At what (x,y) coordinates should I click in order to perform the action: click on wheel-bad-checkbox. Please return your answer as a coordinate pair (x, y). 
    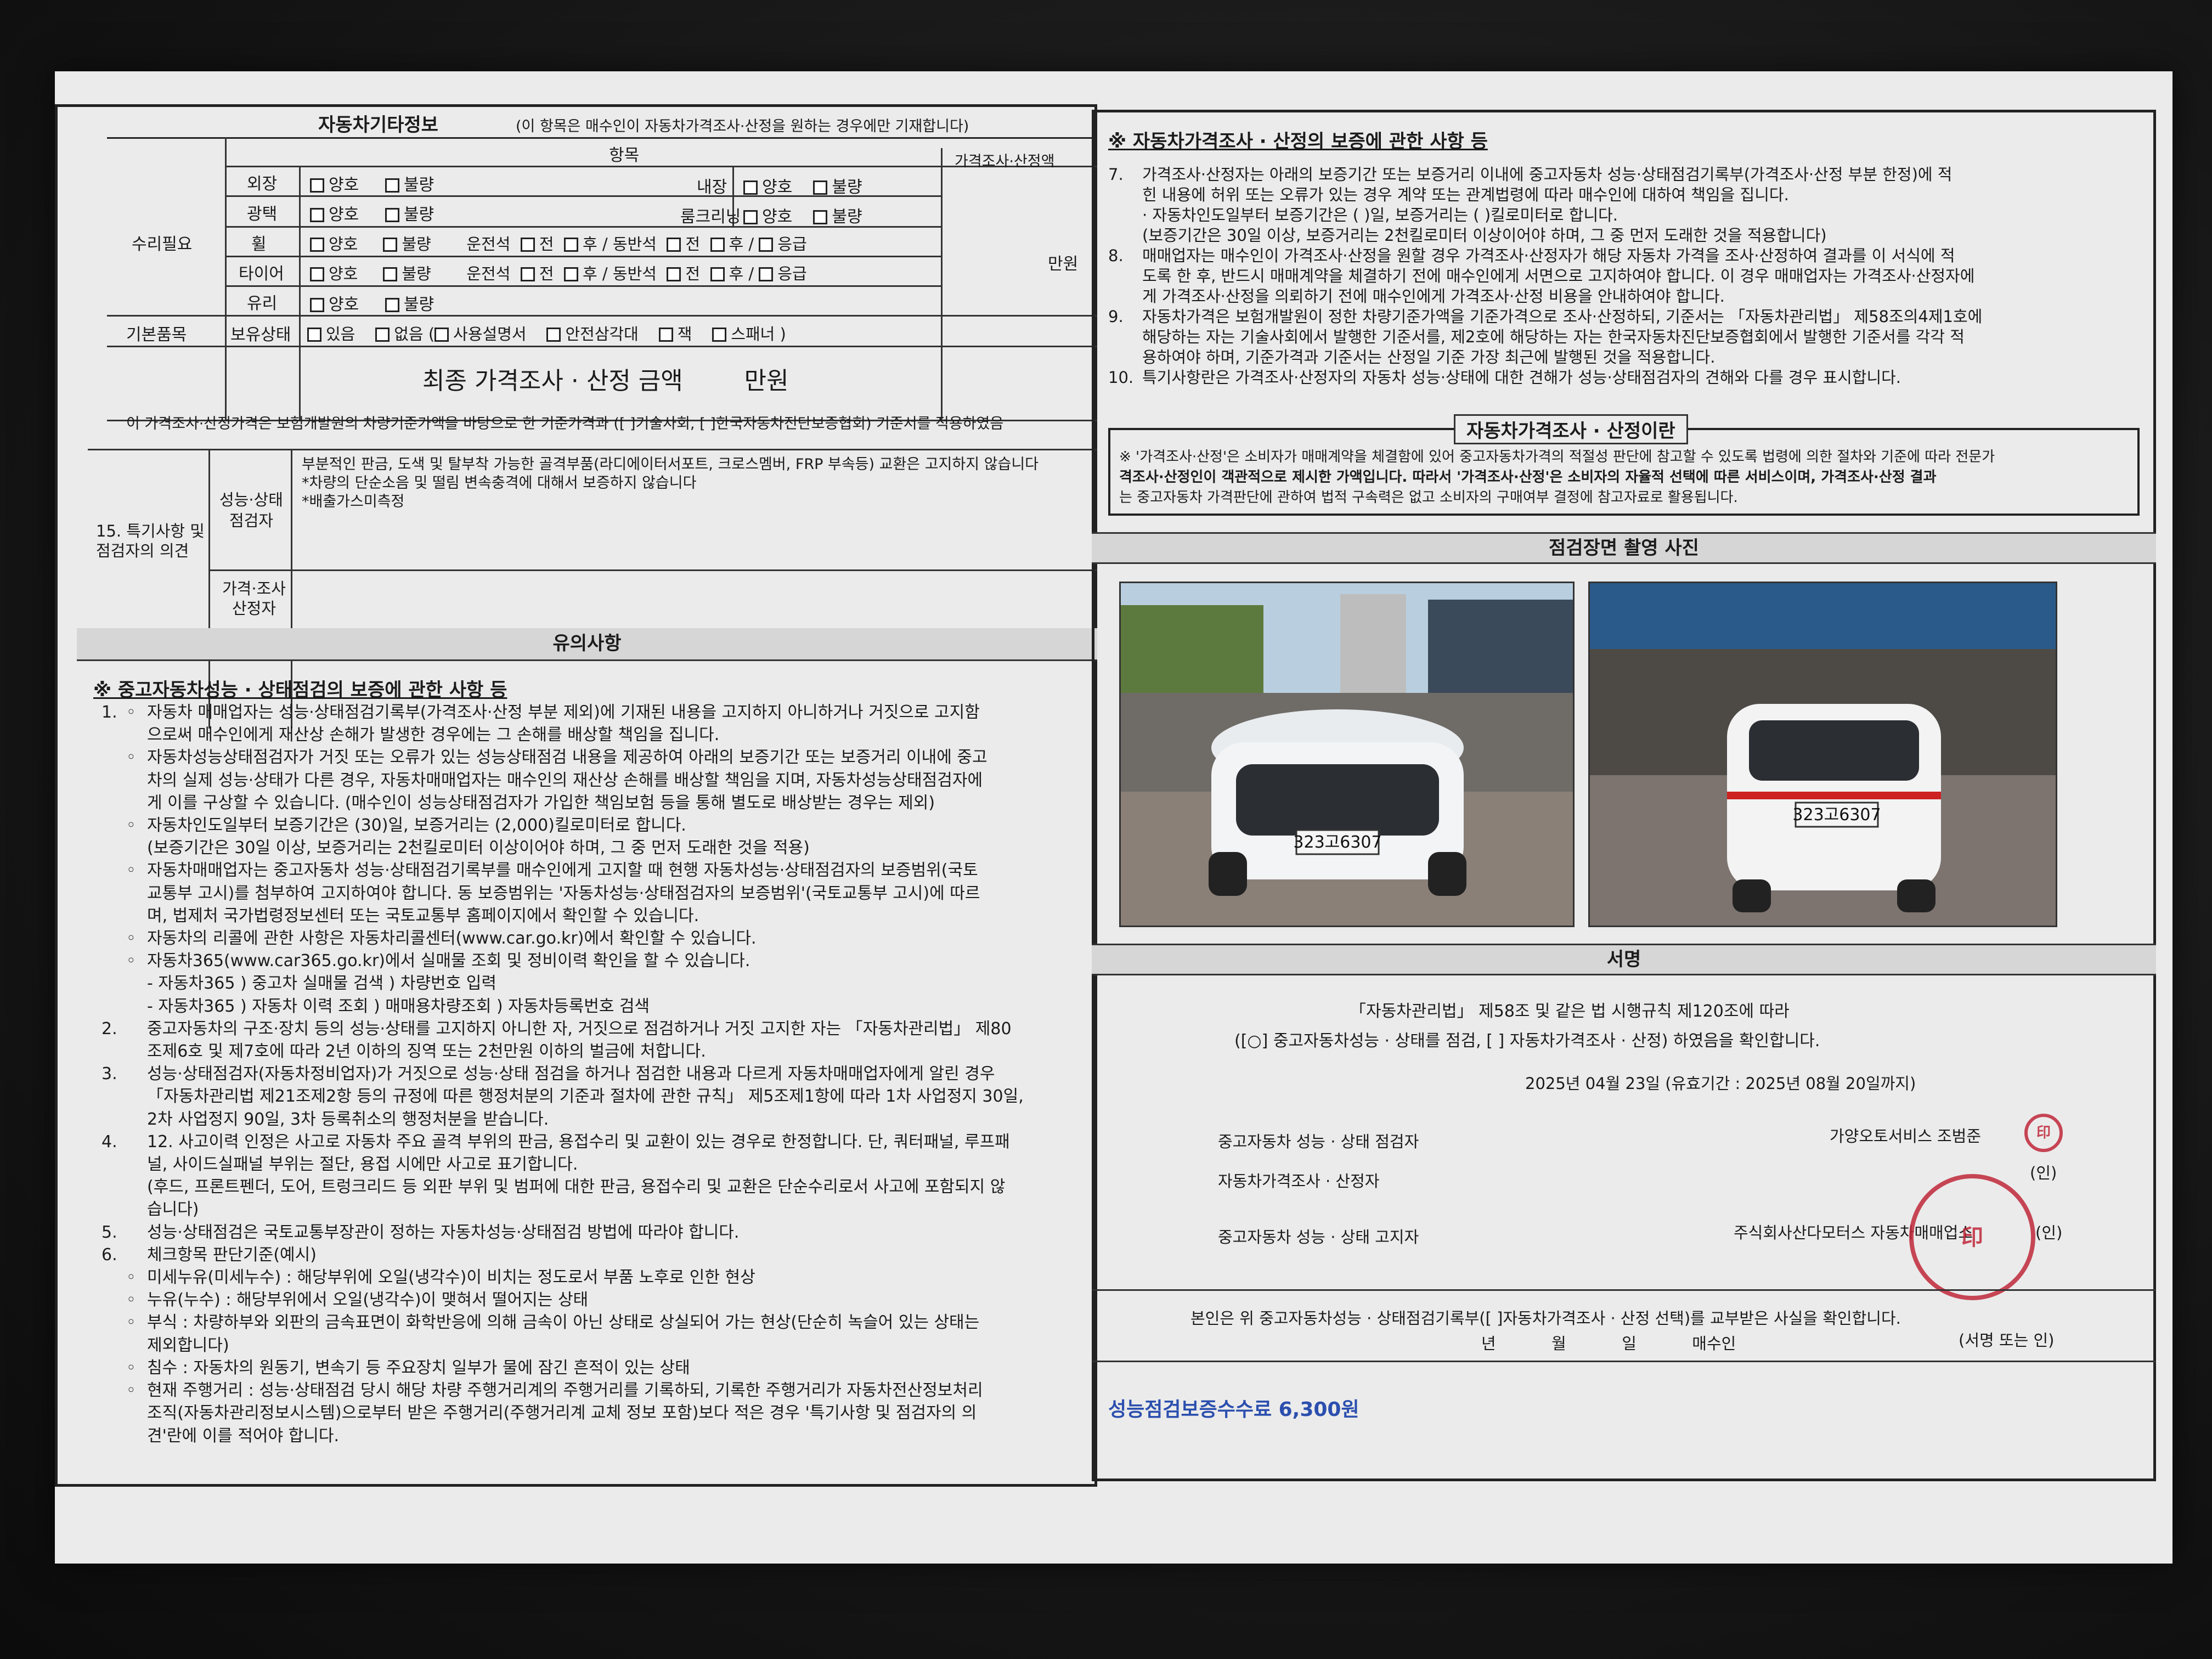
    Looking at the image, I should click on (391, 245).